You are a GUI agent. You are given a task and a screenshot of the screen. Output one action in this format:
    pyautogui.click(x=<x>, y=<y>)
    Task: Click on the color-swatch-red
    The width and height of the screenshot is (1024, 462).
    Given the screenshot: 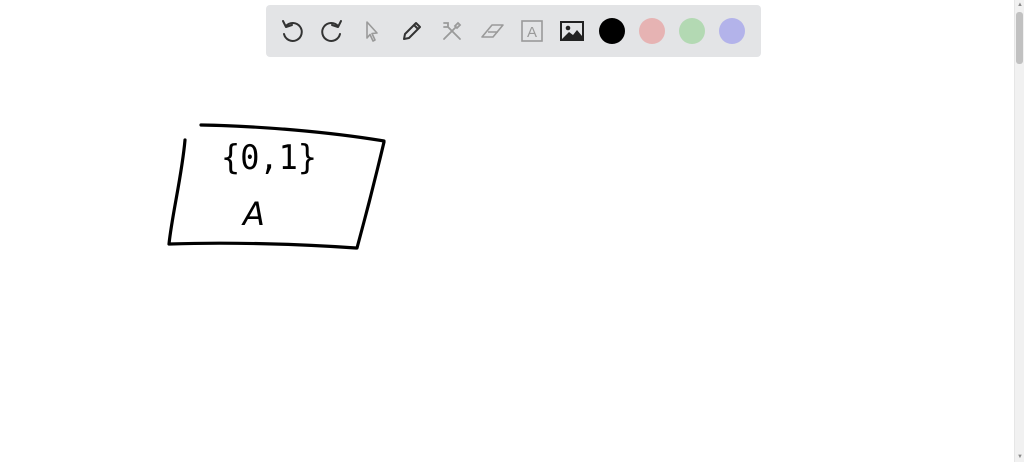 What is the action you would take?
    pyautogui.click(x=652, y=31)
    